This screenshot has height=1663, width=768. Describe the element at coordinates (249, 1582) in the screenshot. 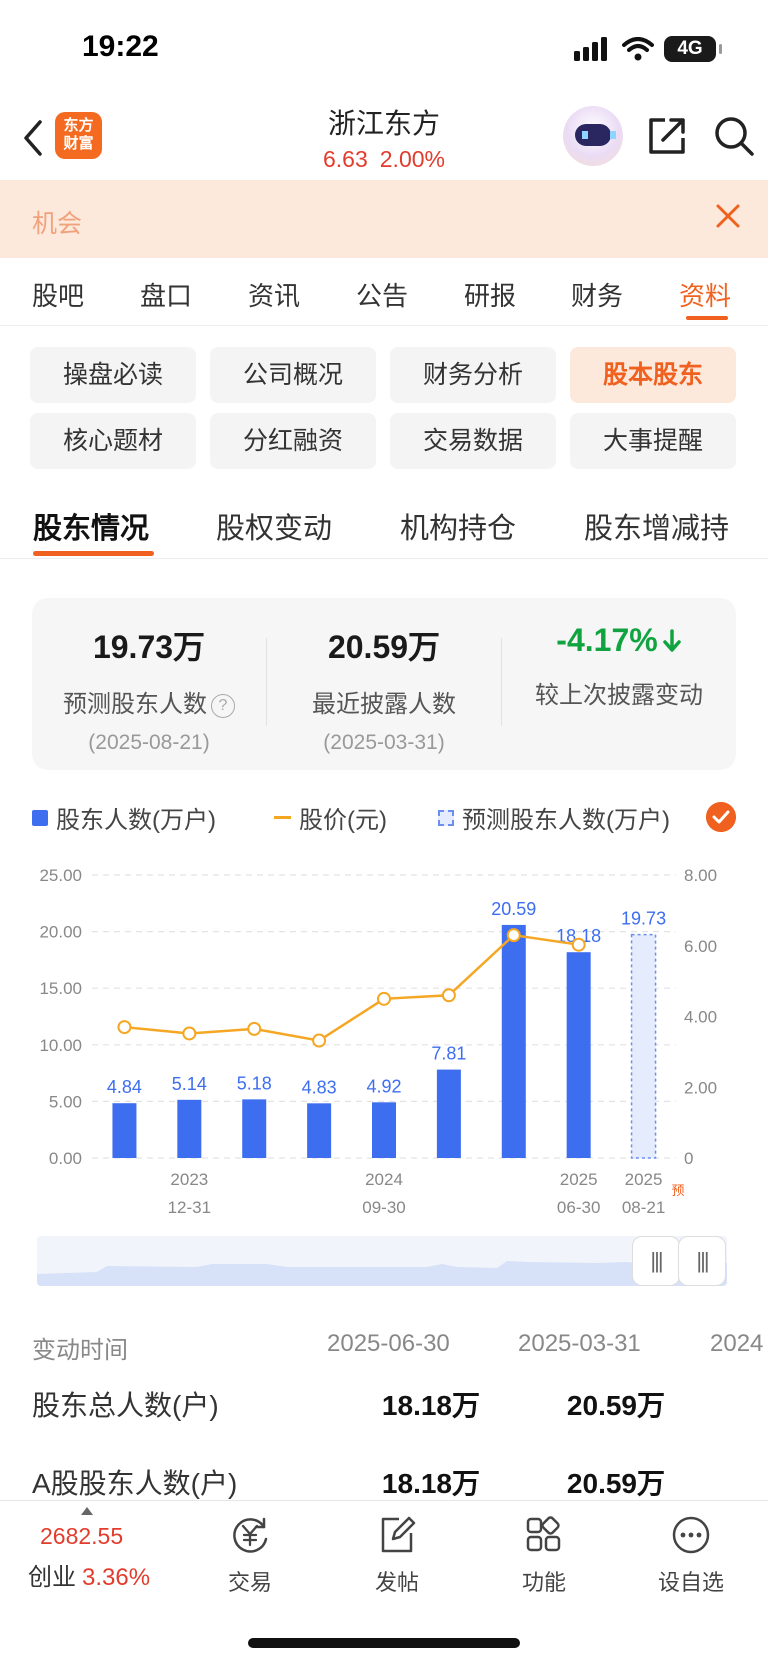

I see `bottom-label: 交易` at that location.